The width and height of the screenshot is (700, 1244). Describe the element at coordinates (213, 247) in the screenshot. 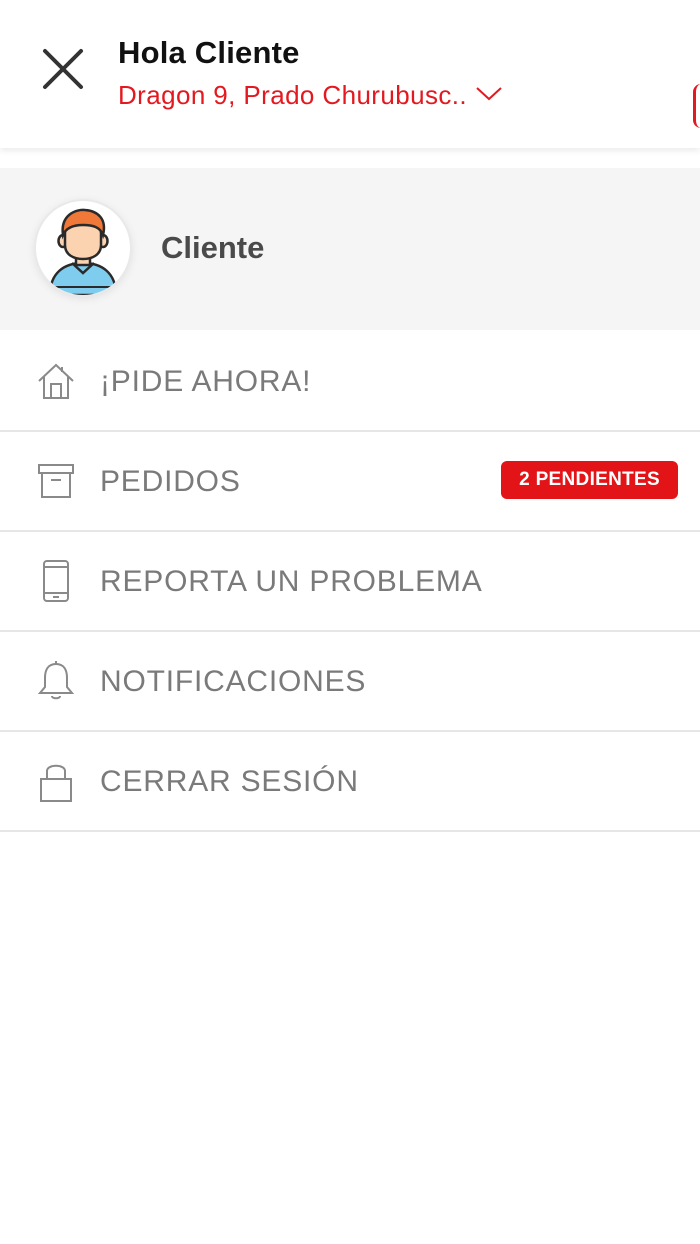

I see `profile-name: Cliente` at that location.